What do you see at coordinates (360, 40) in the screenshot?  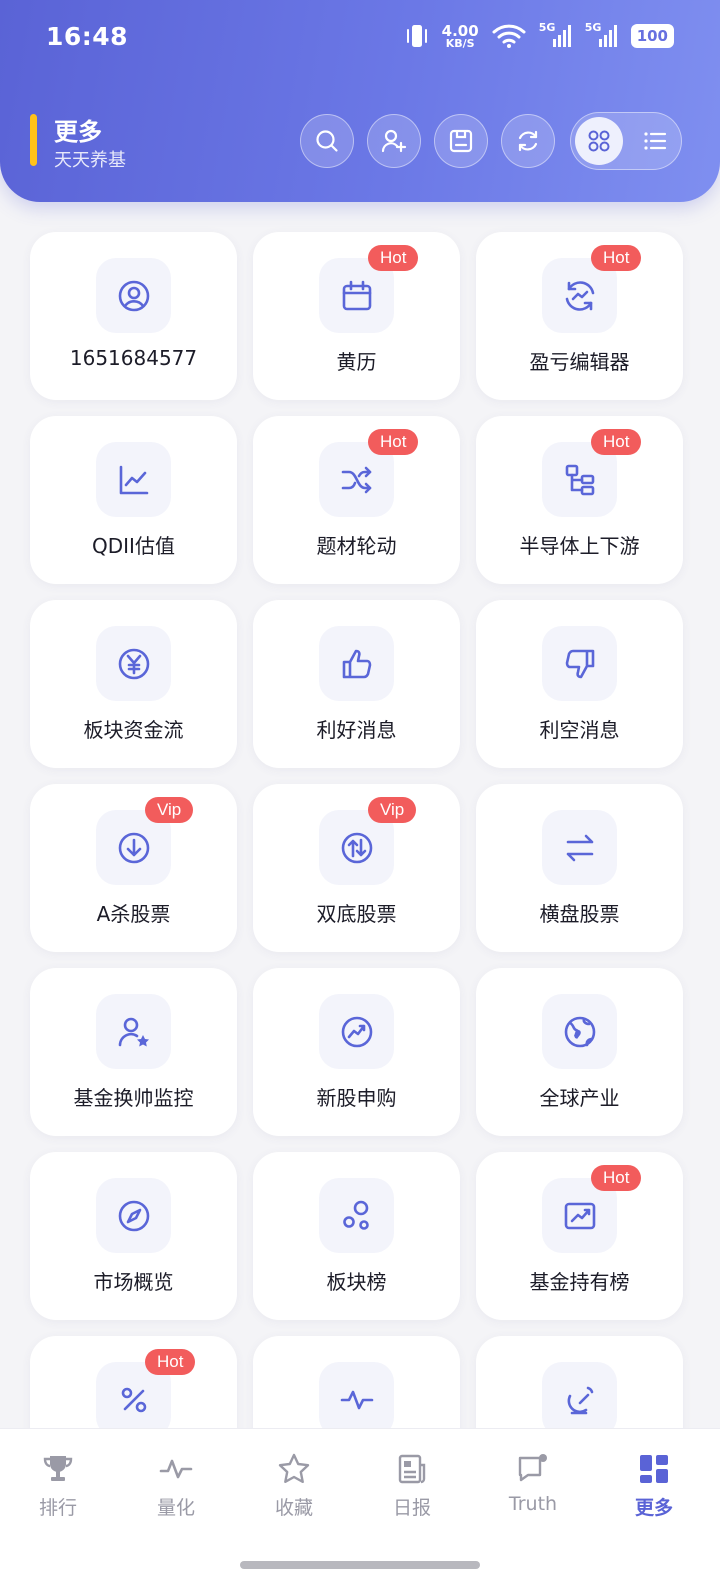 I see `status-bar: 16:48 4.00 KB/S 5G 5G 100` at bounding box center [360, 40].